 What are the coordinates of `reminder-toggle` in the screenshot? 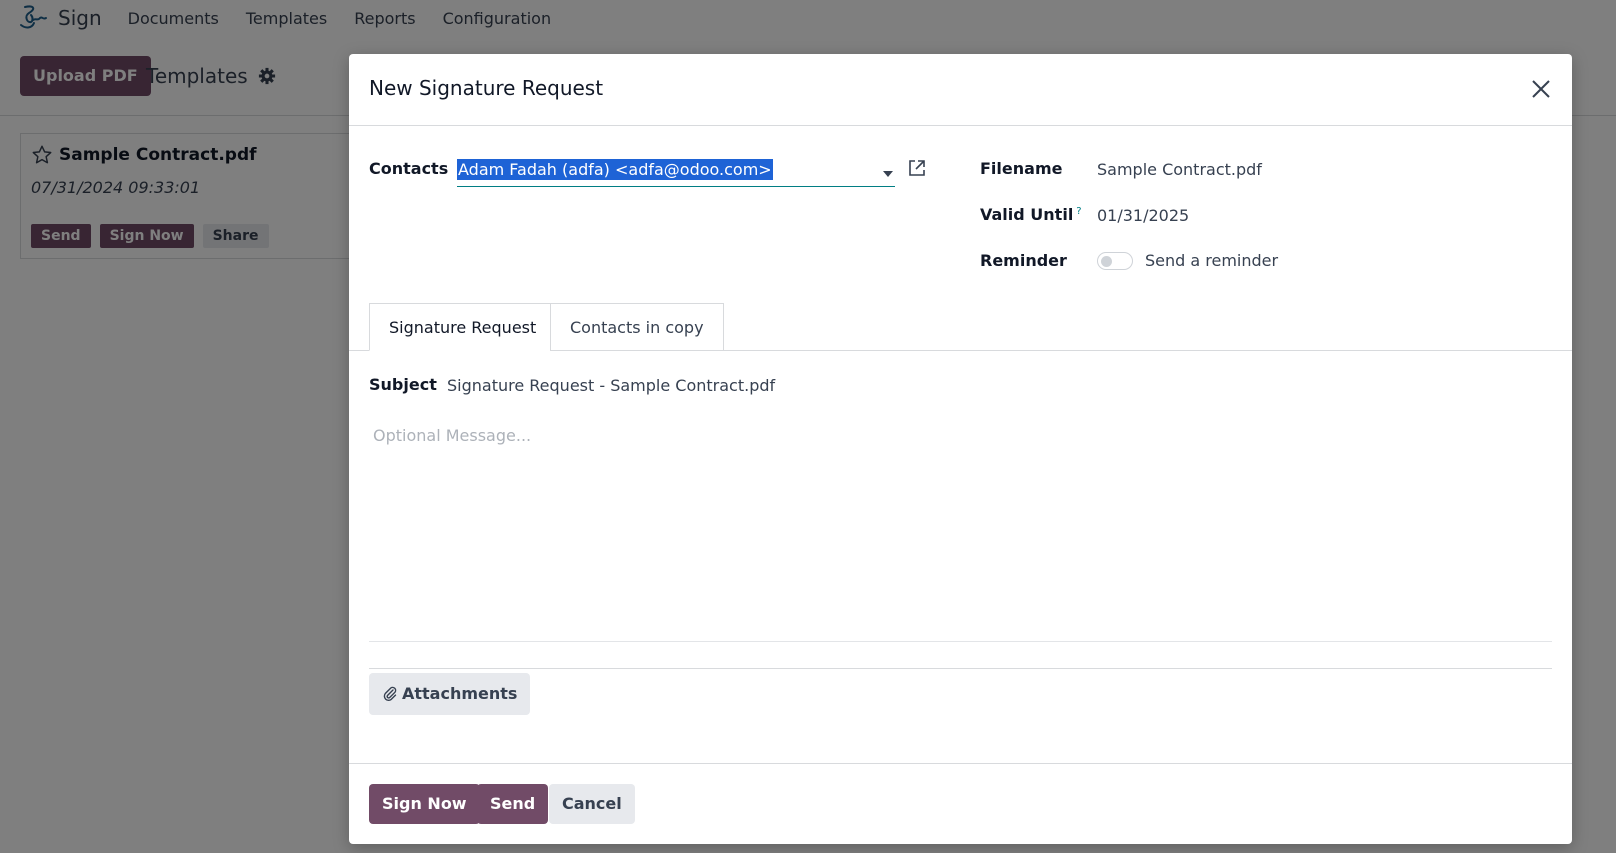 It's located at (1115, 261).